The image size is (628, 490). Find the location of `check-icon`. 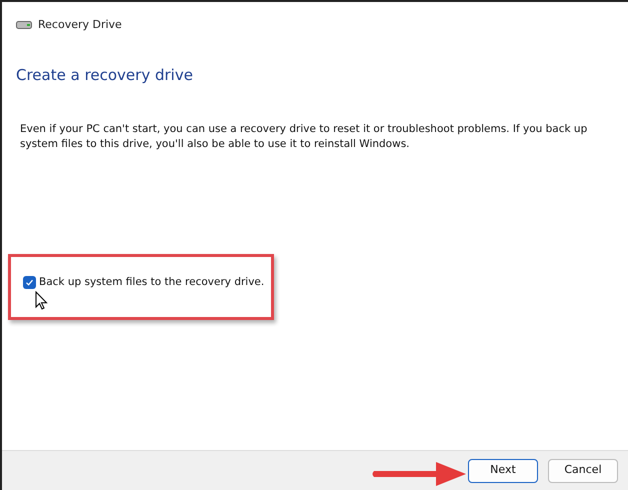

check-icon is located at coordinates (29, 282).